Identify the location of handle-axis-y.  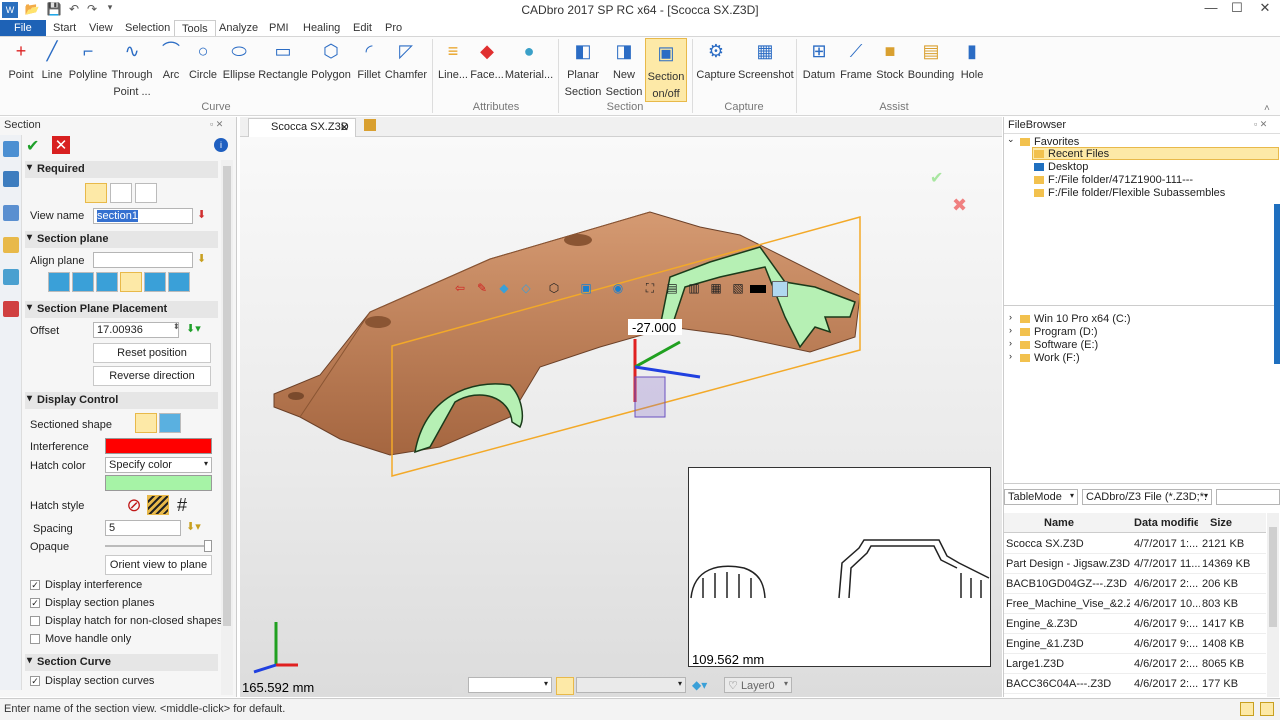
(657, 354).